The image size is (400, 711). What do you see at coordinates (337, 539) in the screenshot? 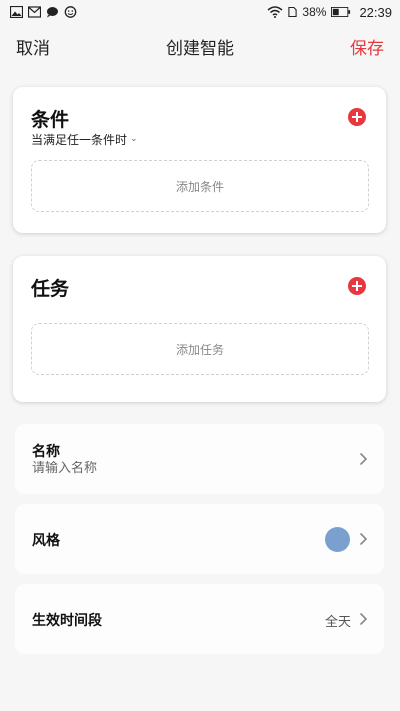
I see `style-color-swatch` at bounding box center [337, 539].